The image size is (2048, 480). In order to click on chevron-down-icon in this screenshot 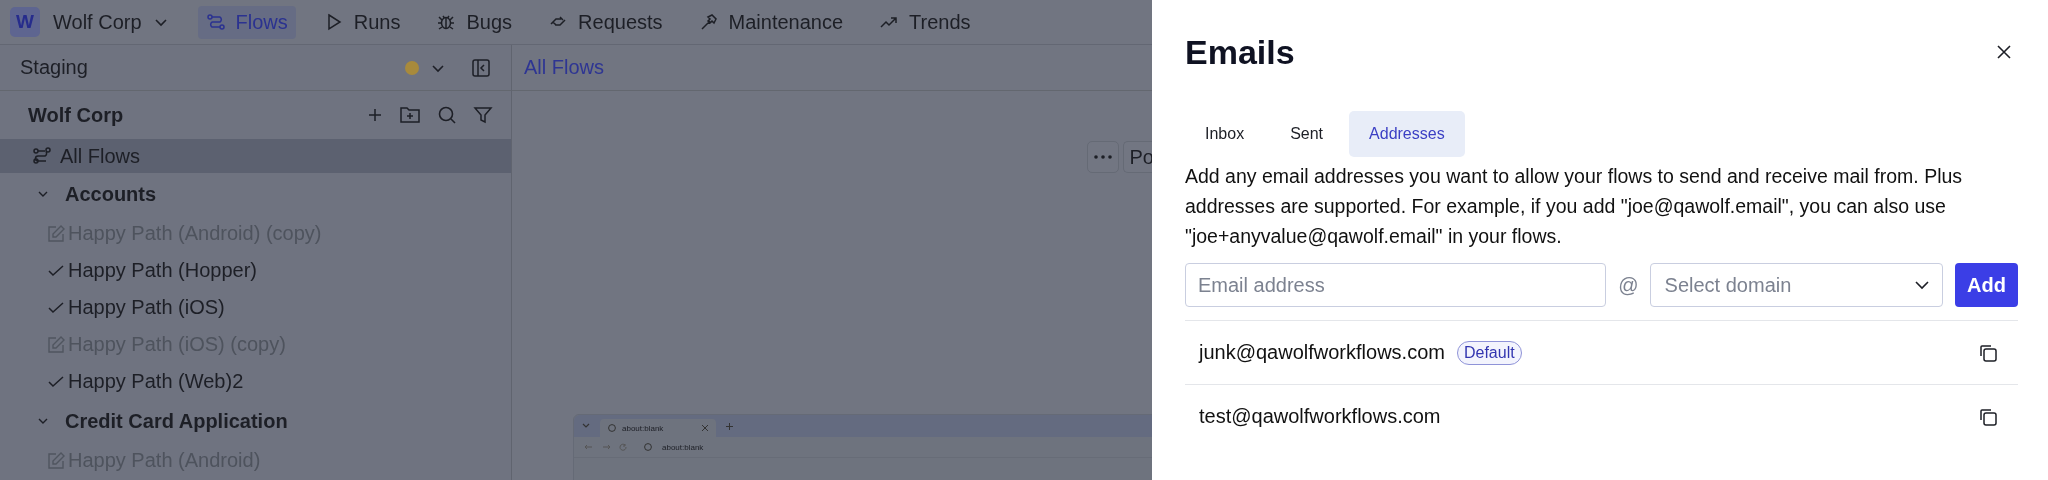, I will do `click(586, 426)`.